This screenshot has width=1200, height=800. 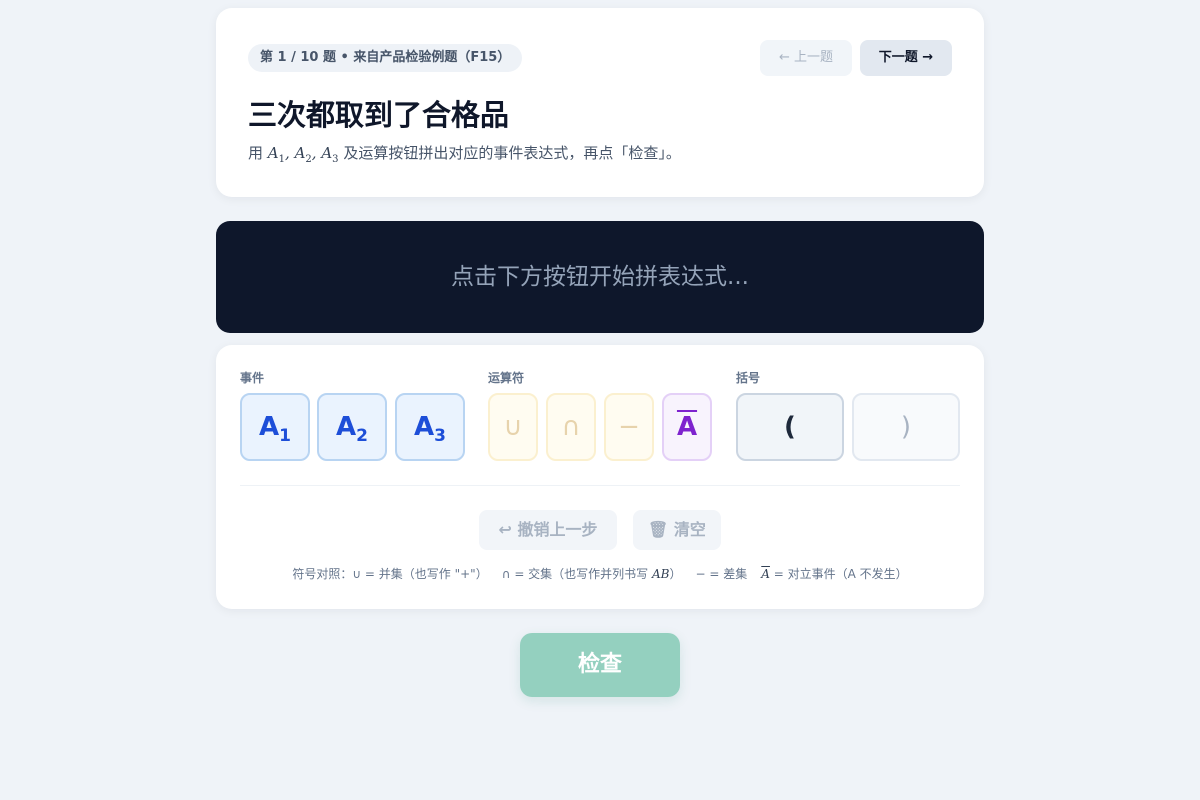 What do you see at coordinates (748, 378) in the screenshot?
I see `brackets-group-label: 括号` at bounding box center [748, 378].